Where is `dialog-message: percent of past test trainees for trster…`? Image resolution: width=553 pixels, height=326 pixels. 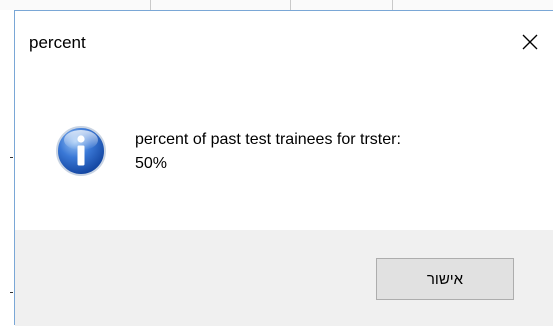 dialog-message: percent of past test trainees for trster… is located at coordinates (268, 152).